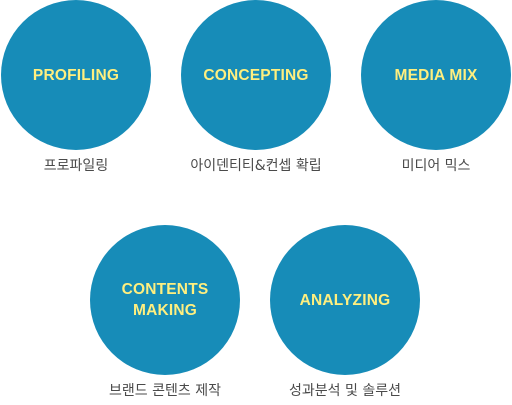 The image size is (512, 405). I want to click on step-caption: 성과분석 및 솔루션, so click(345, 391).